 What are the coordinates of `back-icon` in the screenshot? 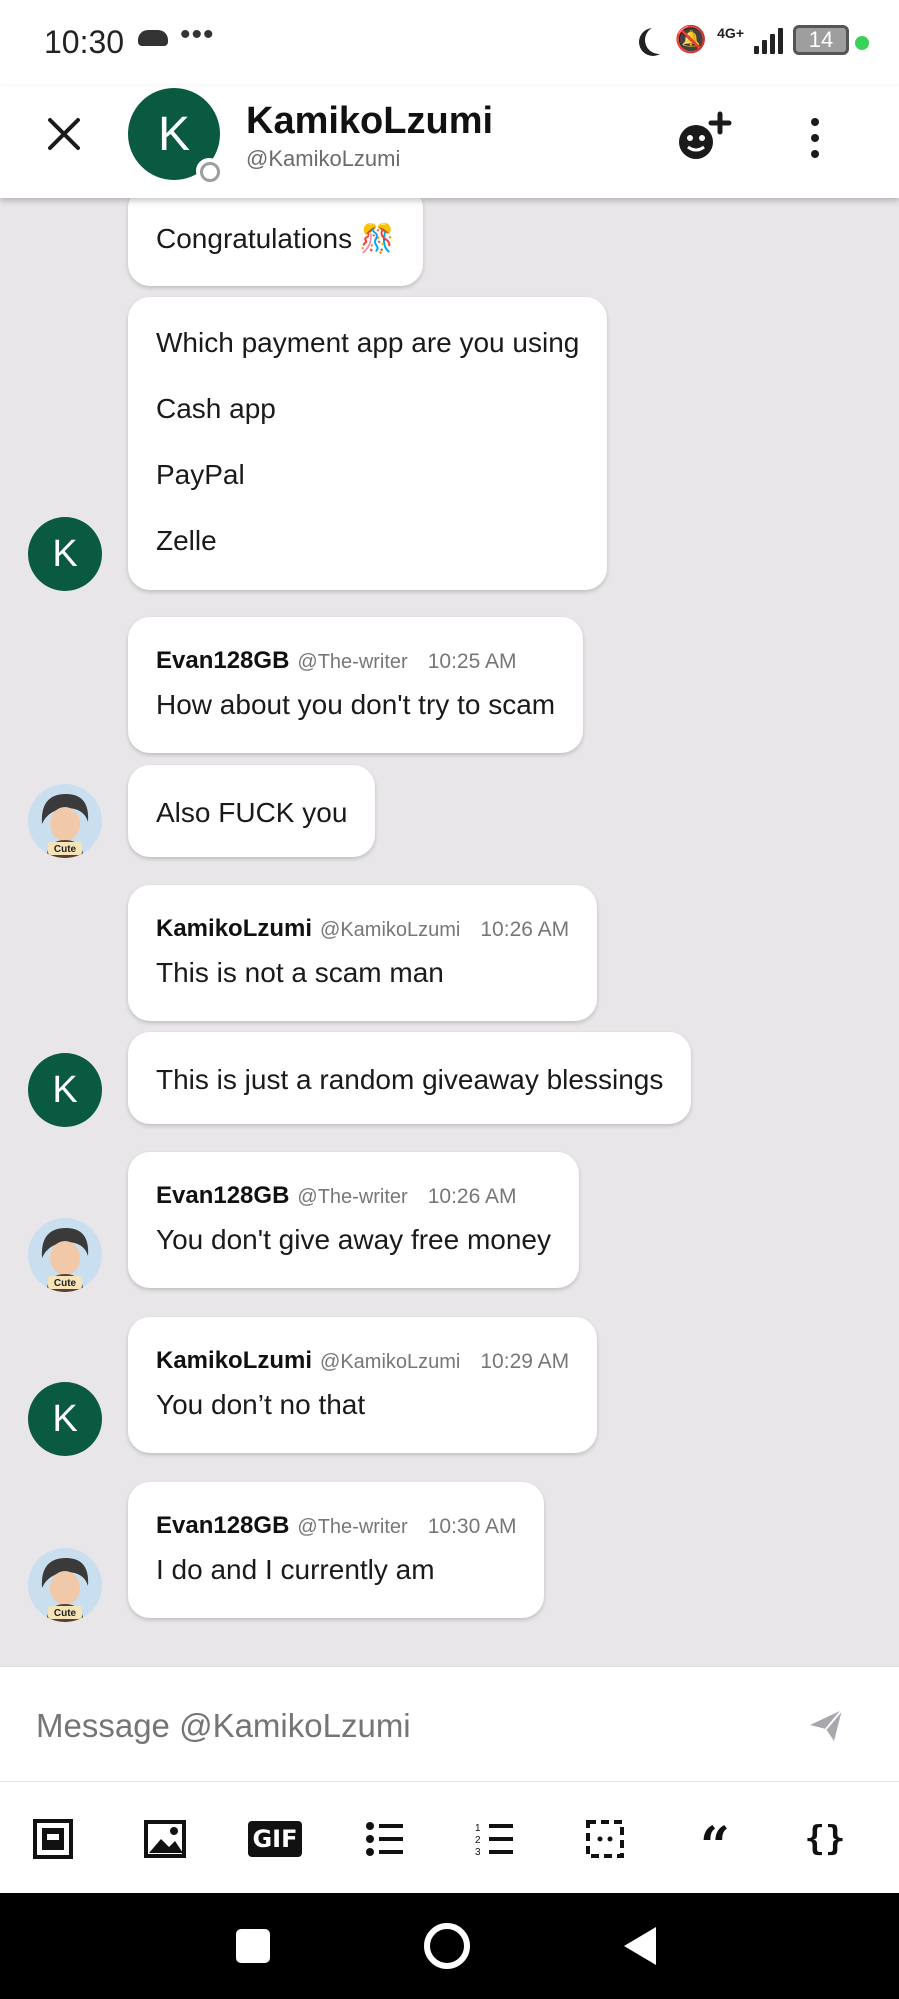 It's located at (640, 1946).